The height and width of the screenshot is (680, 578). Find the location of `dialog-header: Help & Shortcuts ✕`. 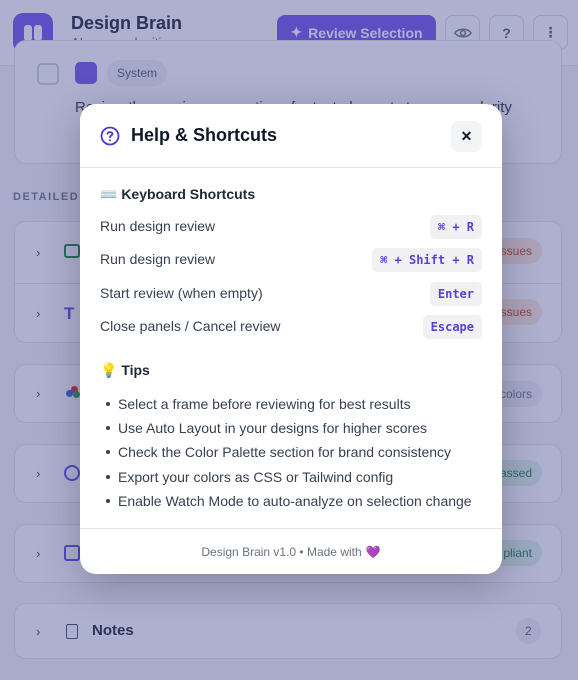

dialog-header: Help & Shortcuts ✕ is located at coordinates (291, 136).